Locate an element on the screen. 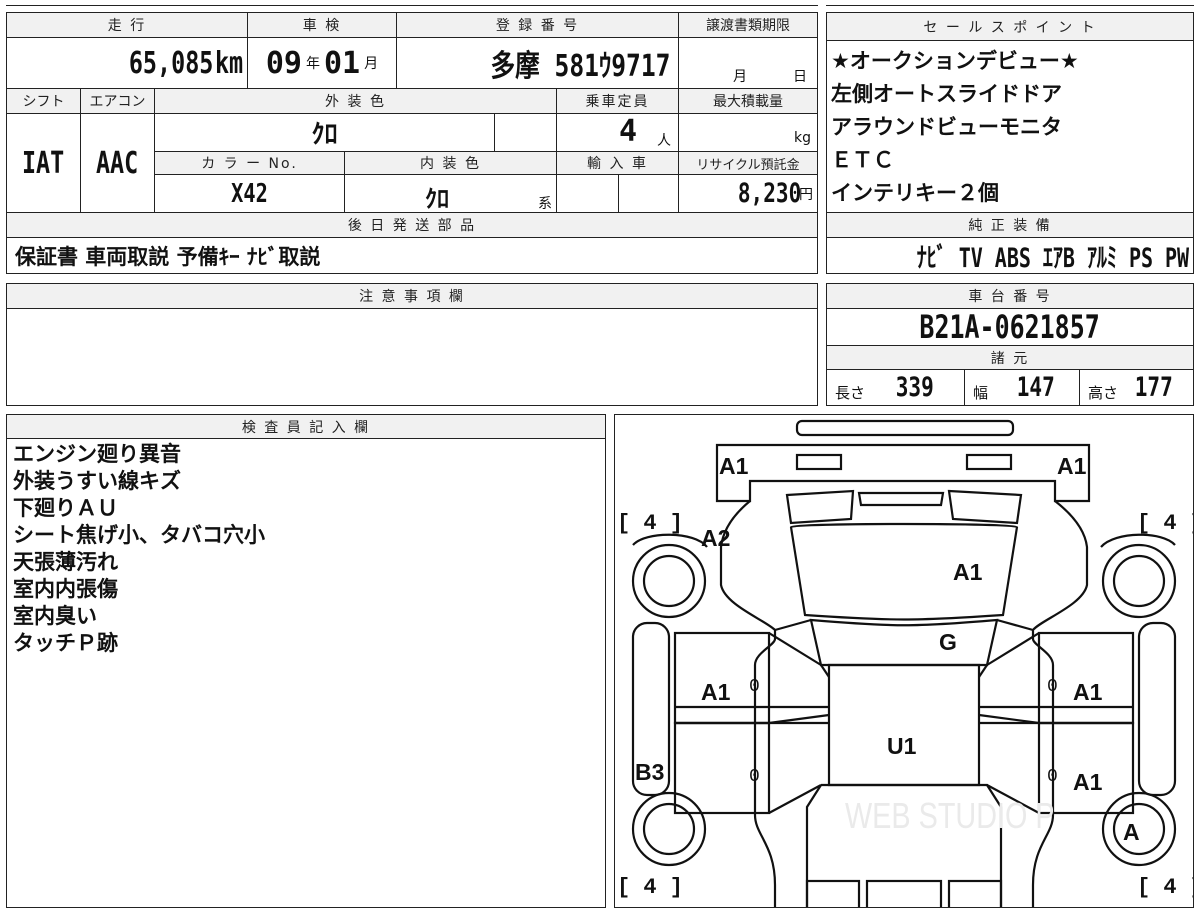 The width and height of the screenshot is (1200, 908). a-pillar-right is located at coordinates (1015, 625).